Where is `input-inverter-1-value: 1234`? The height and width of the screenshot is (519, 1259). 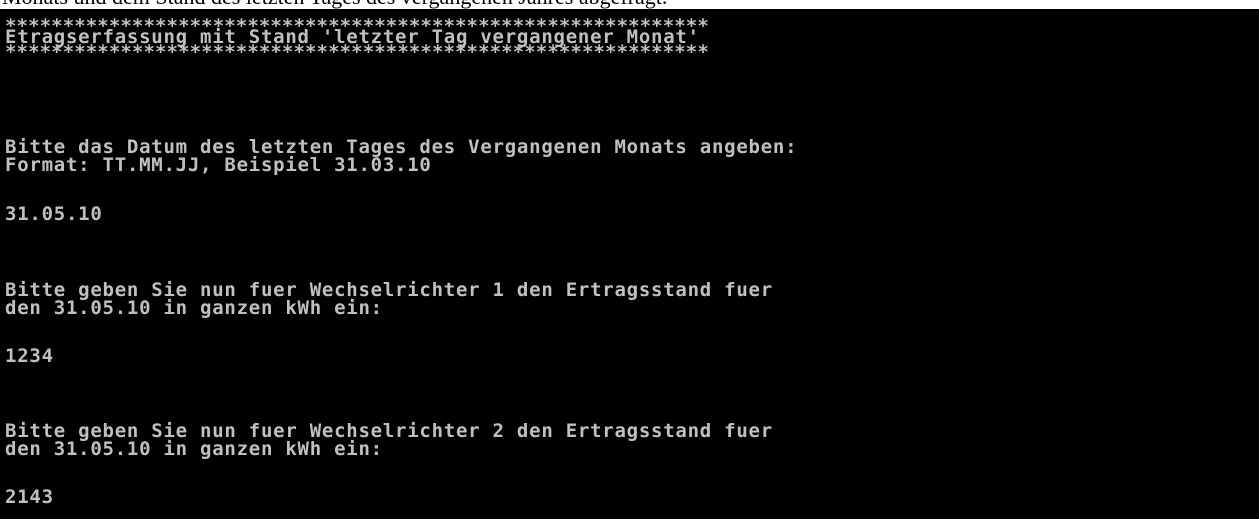 input-inverter-1-value: 1234 is located at coordinates (29, 356).